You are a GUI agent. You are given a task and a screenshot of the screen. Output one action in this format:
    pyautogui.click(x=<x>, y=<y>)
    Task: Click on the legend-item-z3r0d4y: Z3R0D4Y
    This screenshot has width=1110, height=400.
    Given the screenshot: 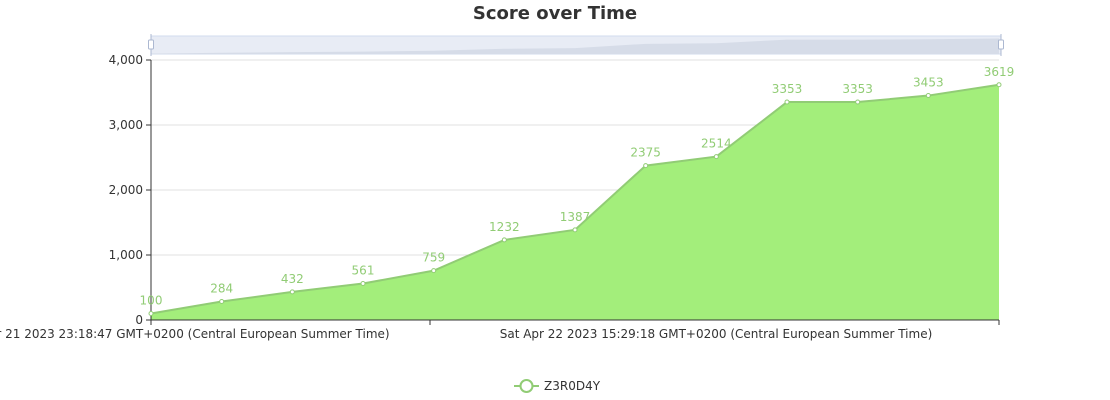 What is the action you would take?
    pyautogui.click(x=557, y=386)
    